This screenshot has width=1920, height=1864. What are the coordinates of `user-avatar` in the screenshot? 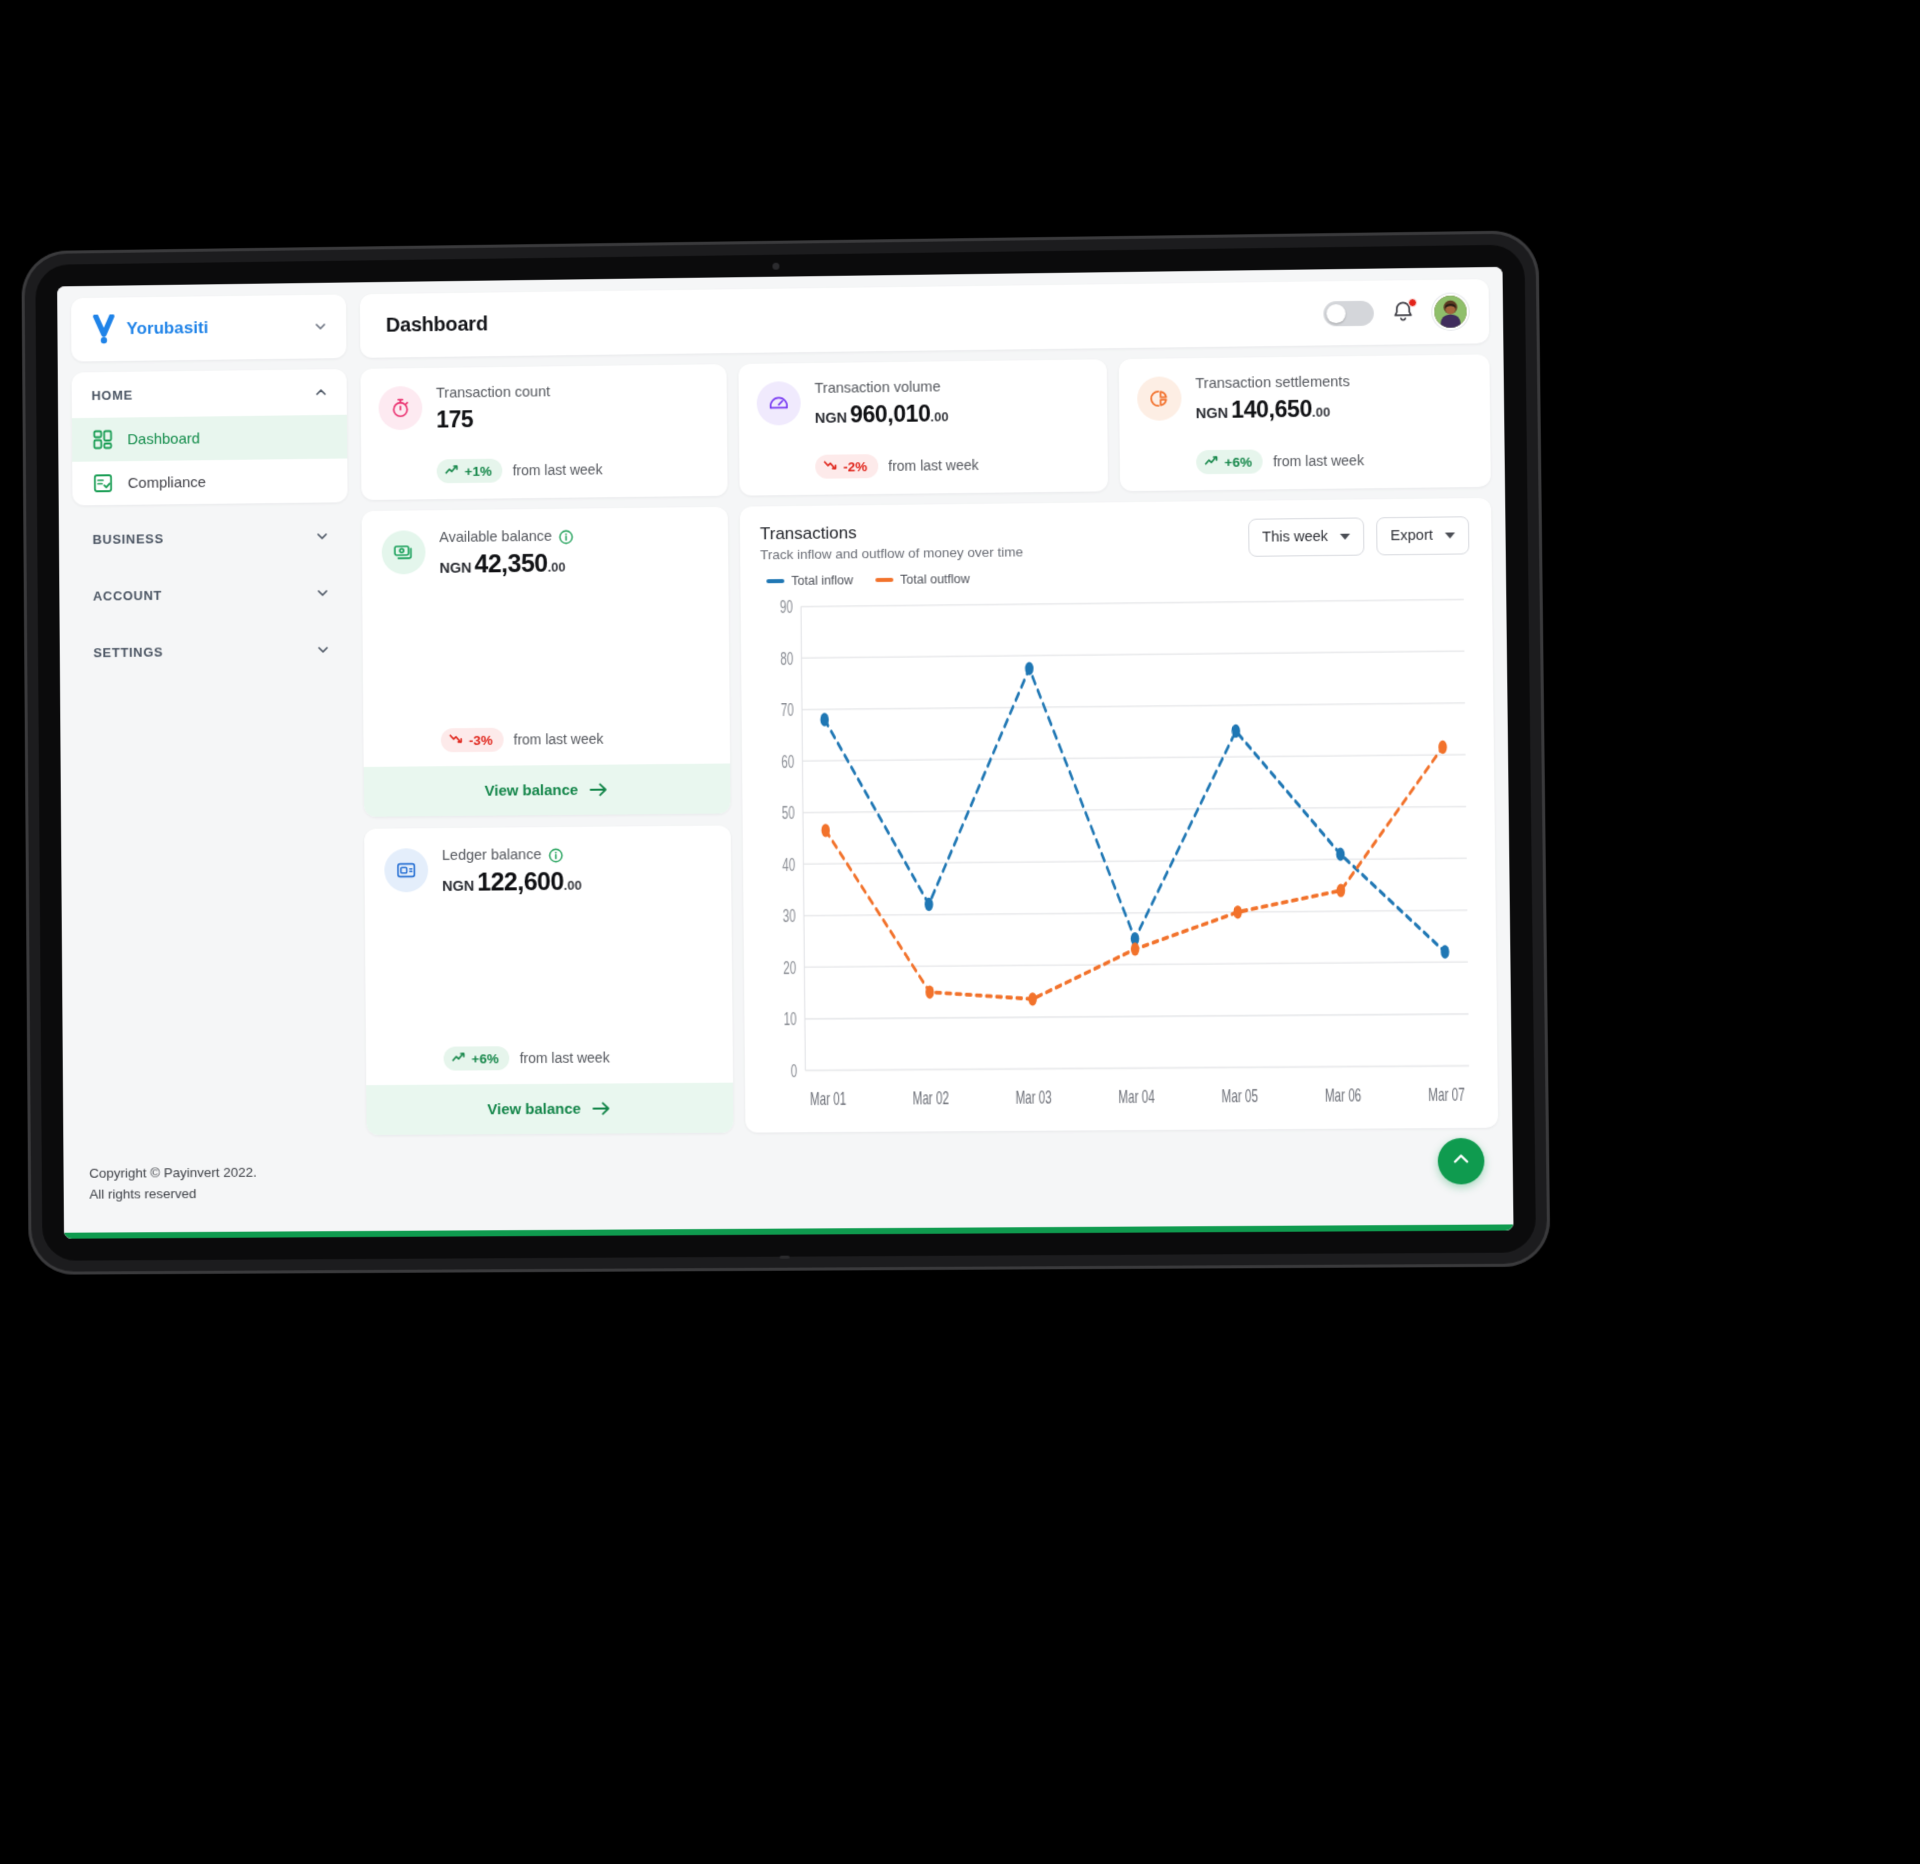 It's located at (1450, 311).